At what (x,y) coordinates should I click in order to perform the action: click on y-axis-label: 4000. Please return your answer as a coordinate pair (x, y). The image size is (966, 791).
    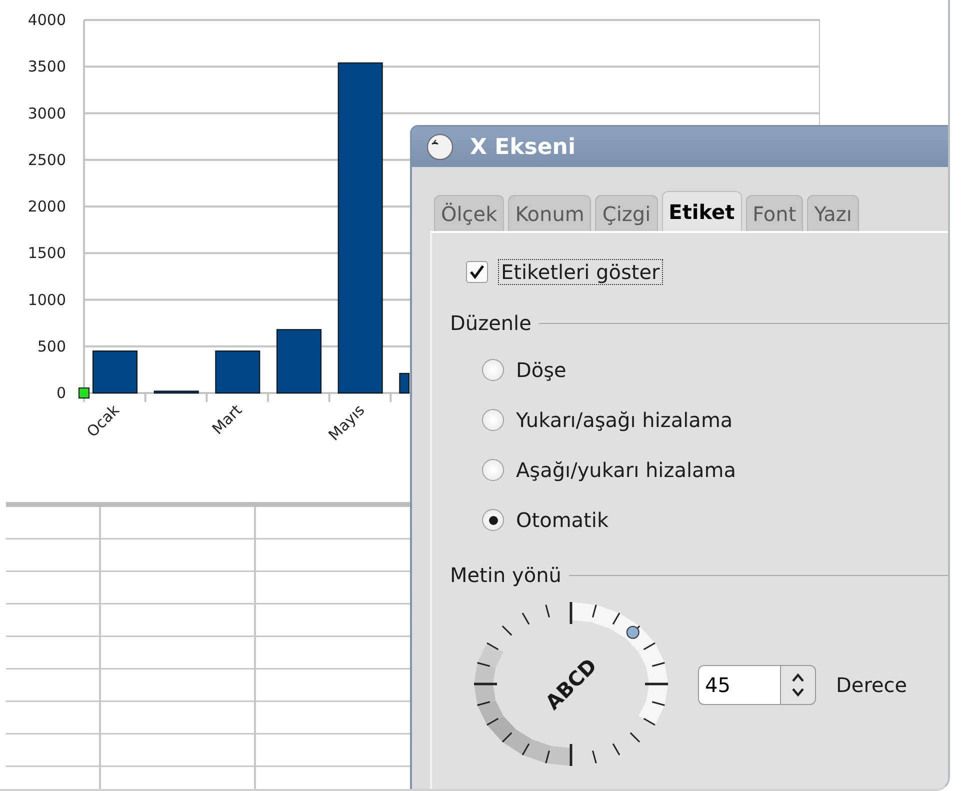
    Looking at the image, I should click on (47, 20).